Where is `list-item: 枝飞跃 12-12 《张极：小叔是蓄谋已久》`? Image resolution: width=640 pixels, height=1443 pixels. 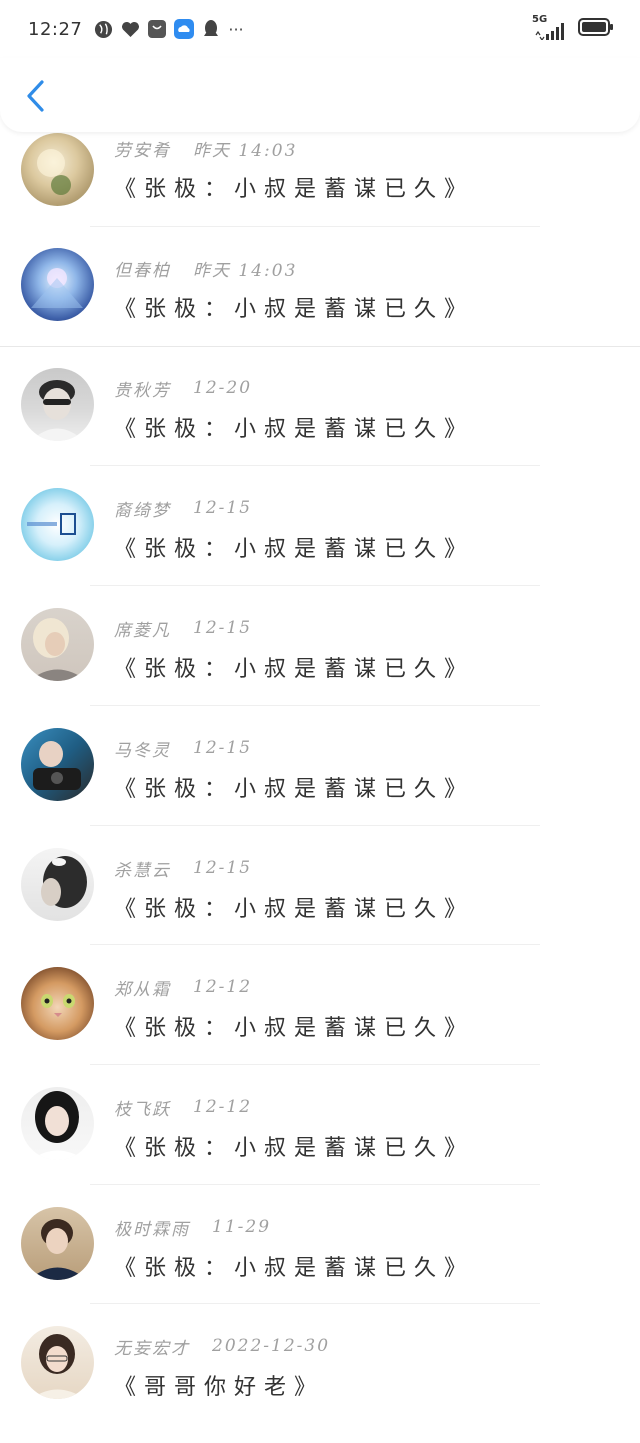
list-item: 枝飞跃 12-12 《张极：小叔是蓄谋已久》 is located at coordinates (320, 1144).